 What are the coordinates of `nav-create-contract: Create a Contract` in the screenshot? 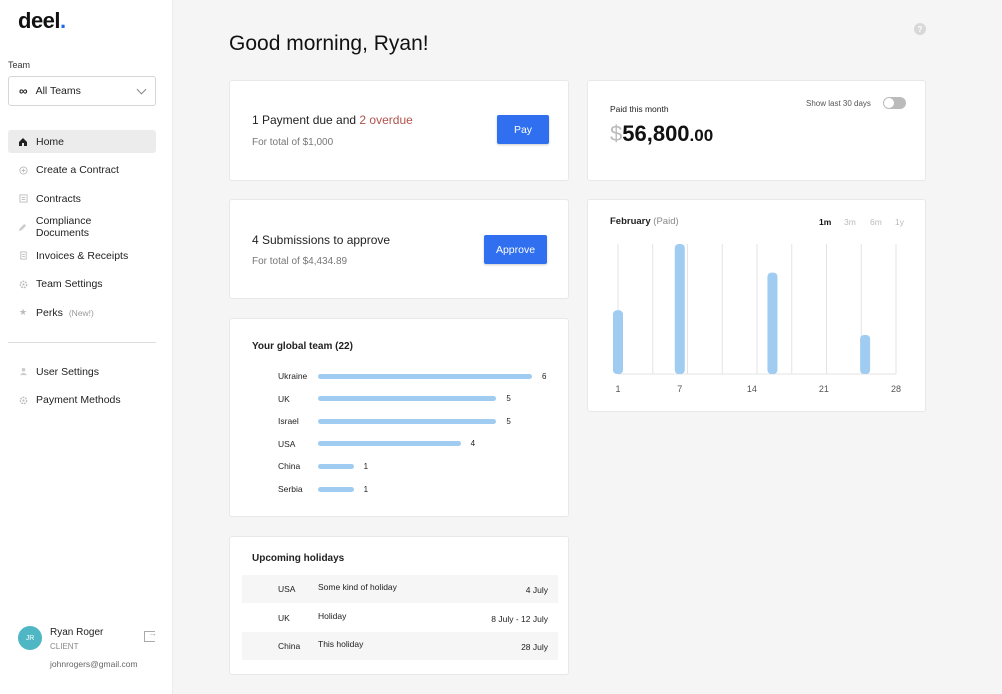 It's located at (82, 170).